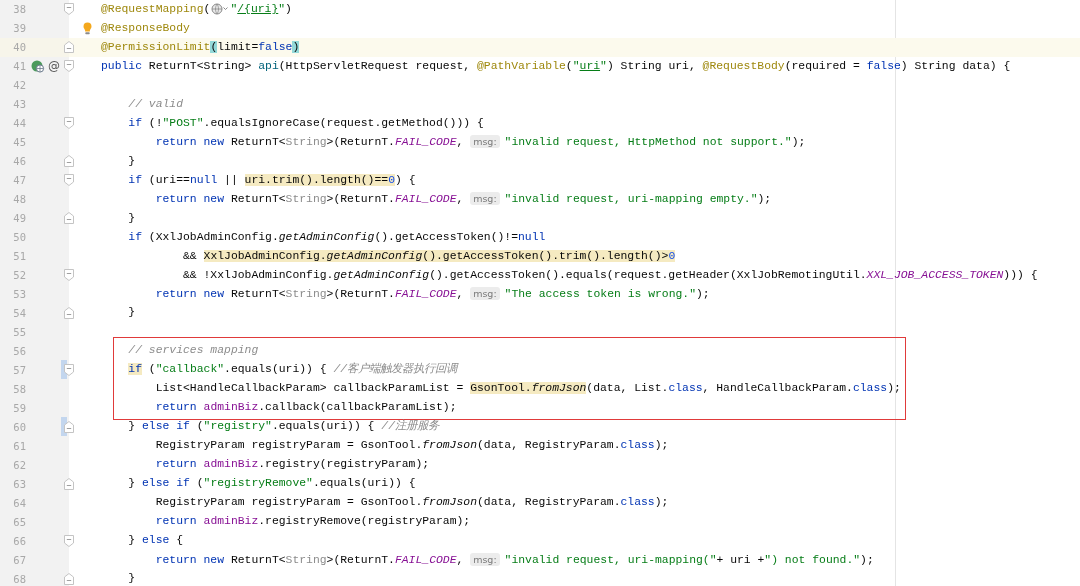 The height and width of the screenshot is (586, 1080). I want to click on code-line: if (uri==null || uri.trim().length()==0) {, so click(271, 180).